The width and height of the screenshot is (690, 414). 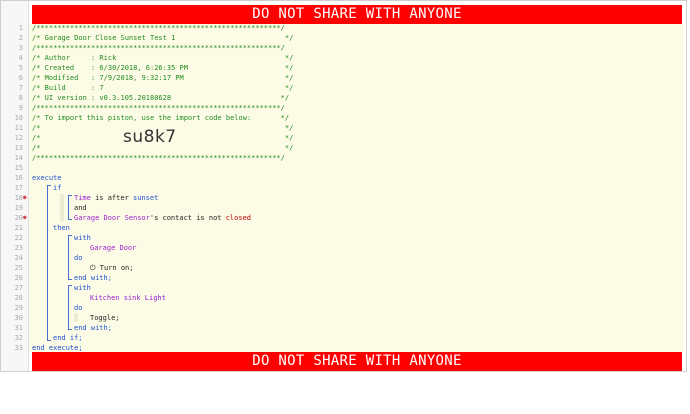 What do you see at coordinates (18, 228) in the screenshot?
I see `line-number: 21` at bounding box center [18, 228].